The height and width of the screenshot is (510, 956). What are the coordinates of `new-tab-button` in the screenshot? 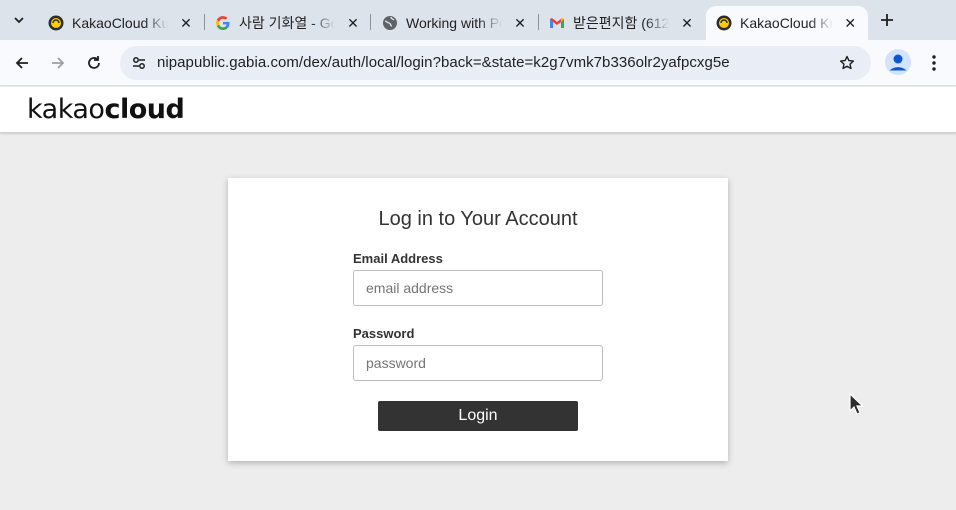 It's located at (887, 20).